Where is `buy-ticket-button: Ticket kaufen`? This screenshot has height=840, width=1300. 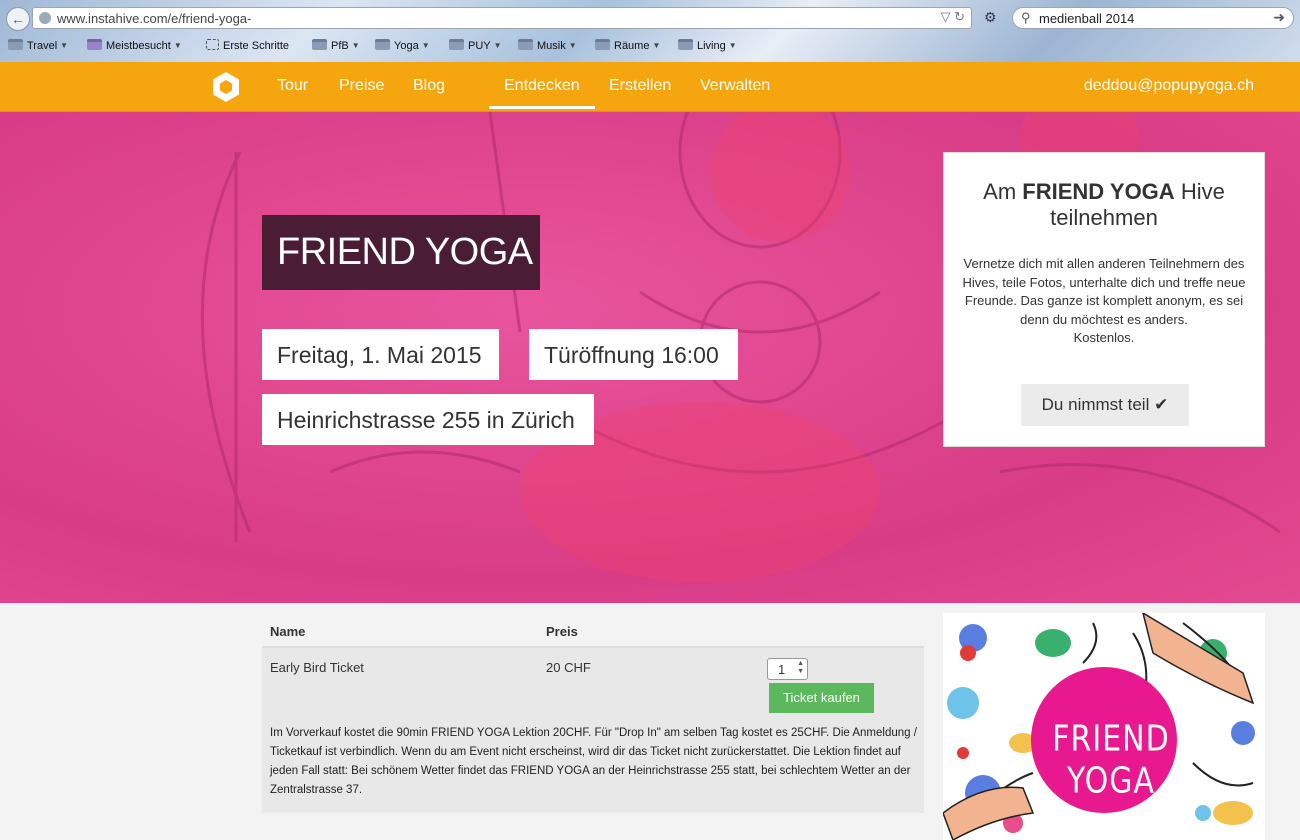
buy-ticket-button: Ticket kaufen is located at coordinates (821, 698).